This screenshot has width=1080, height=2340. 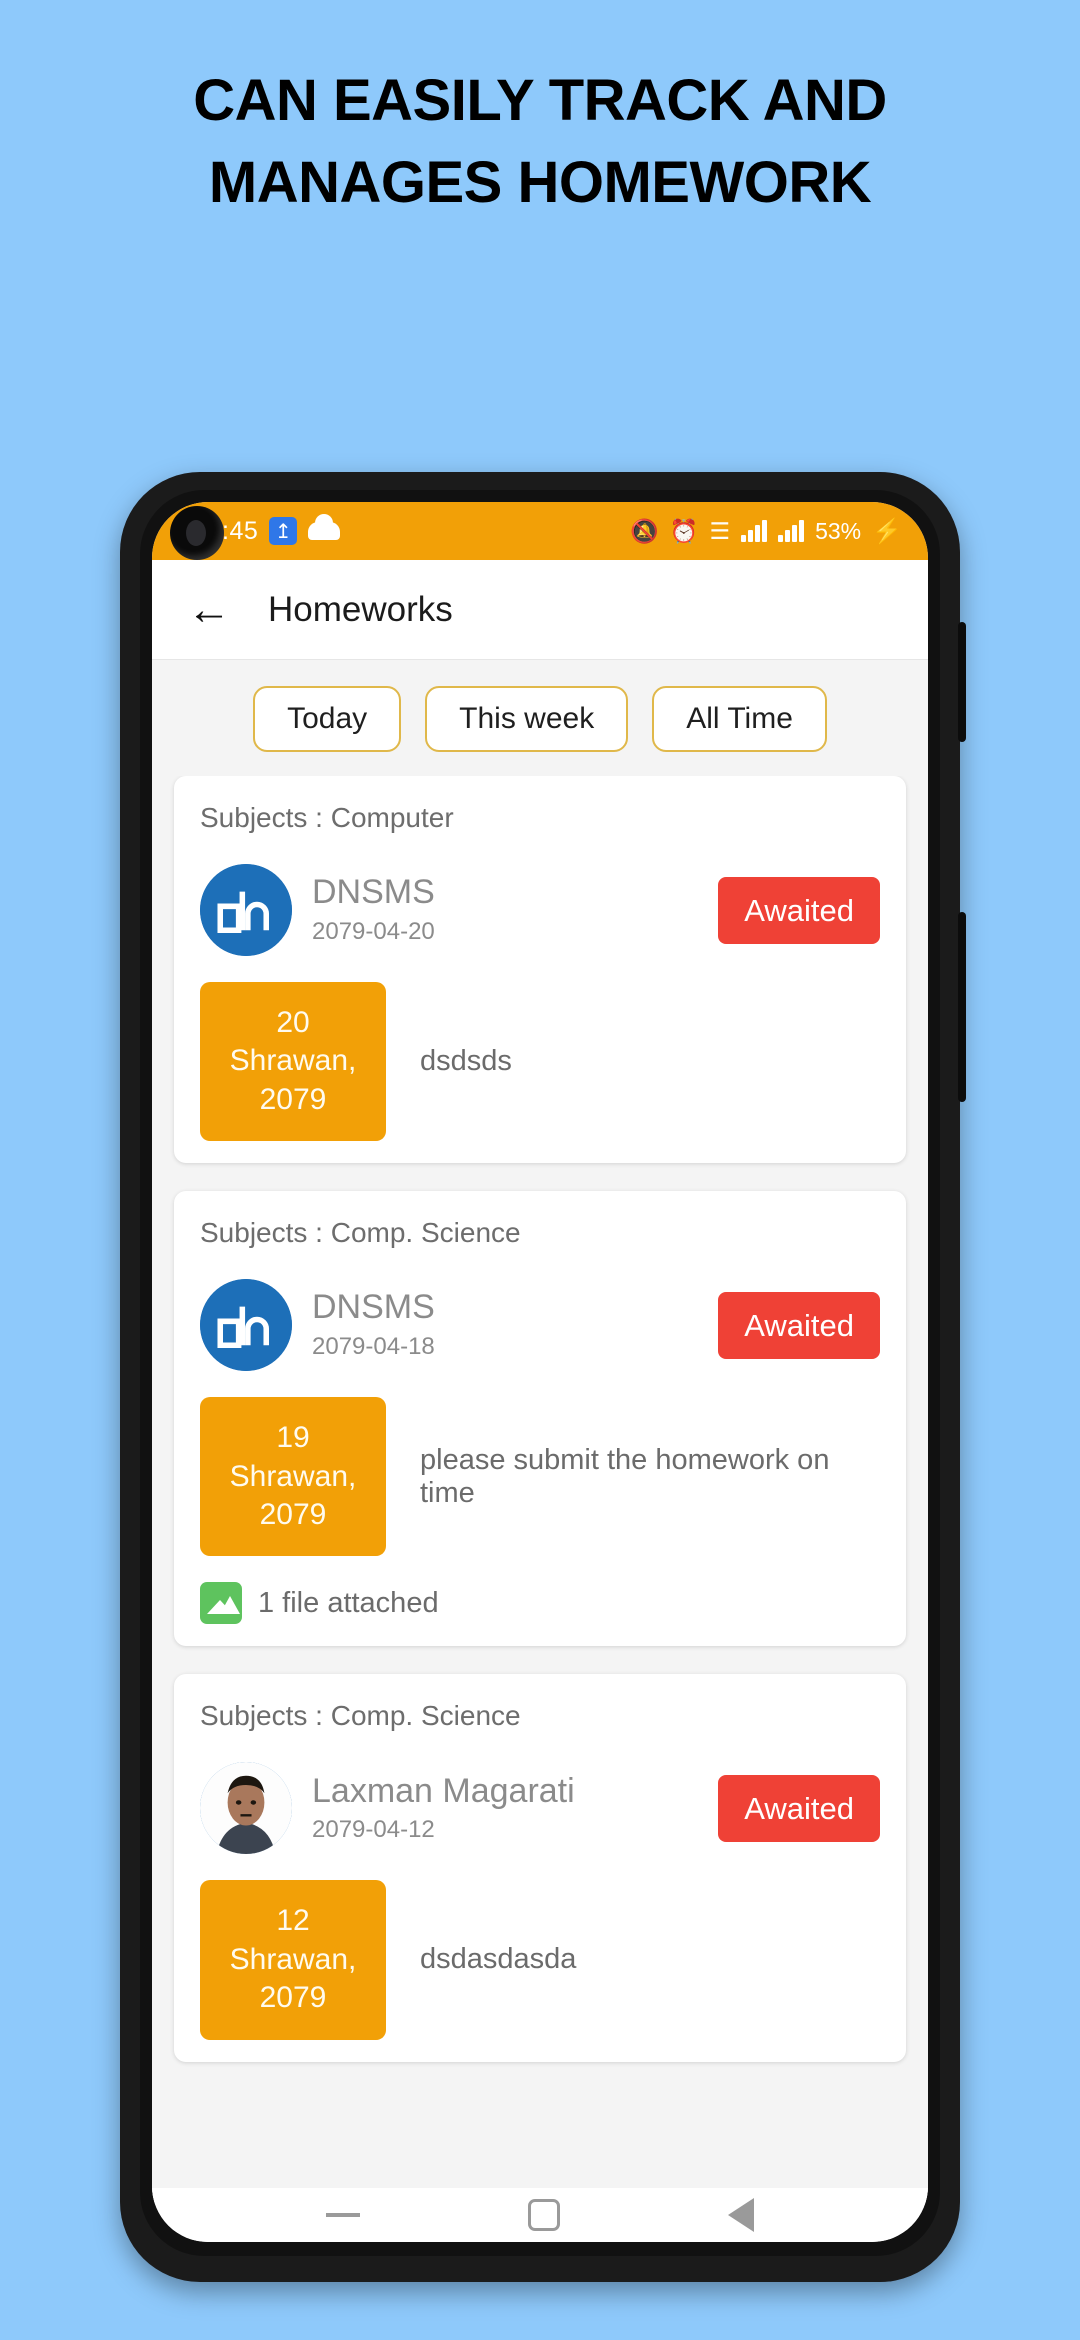 I want to click on back-arrow-icon: ←, so click(x=209, y=610).